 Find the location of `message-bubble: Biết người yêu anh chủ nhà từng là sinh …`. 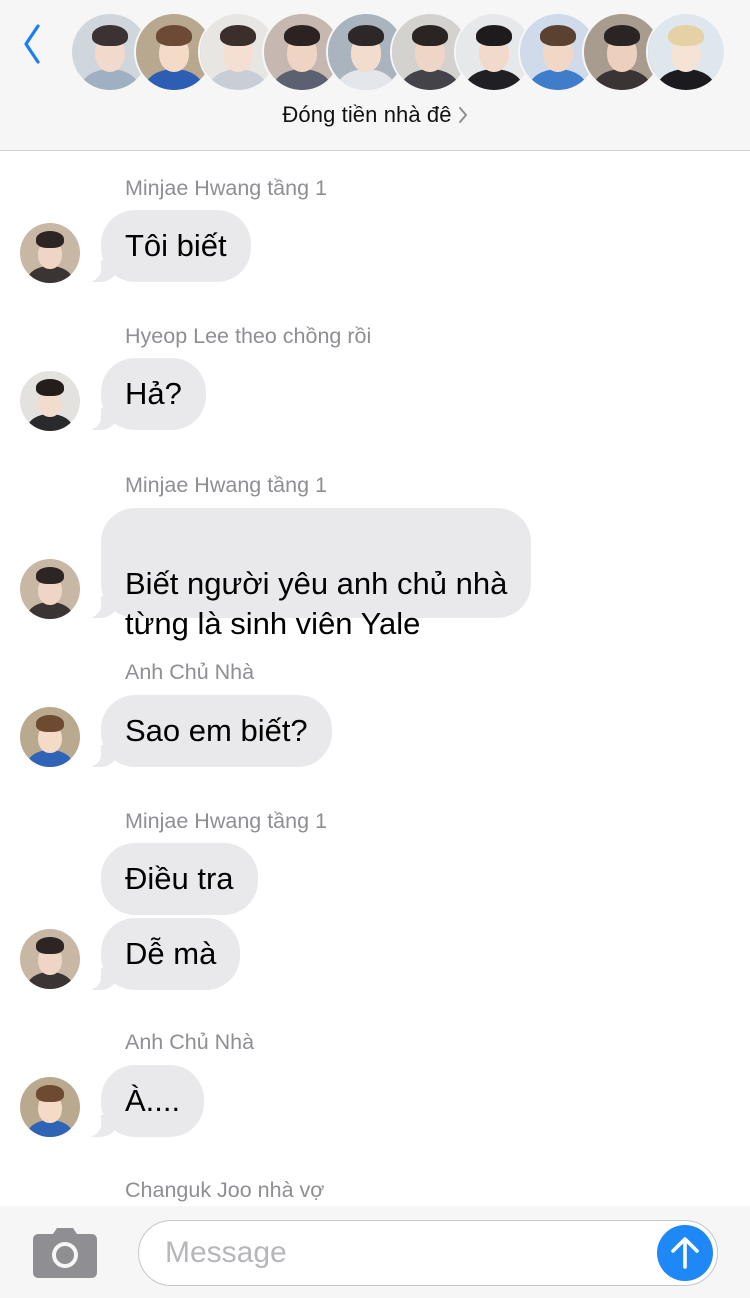

message-bubble: Biết người yêu anh chủ nhà từng là sinh … is located at coordinates (303, 574).